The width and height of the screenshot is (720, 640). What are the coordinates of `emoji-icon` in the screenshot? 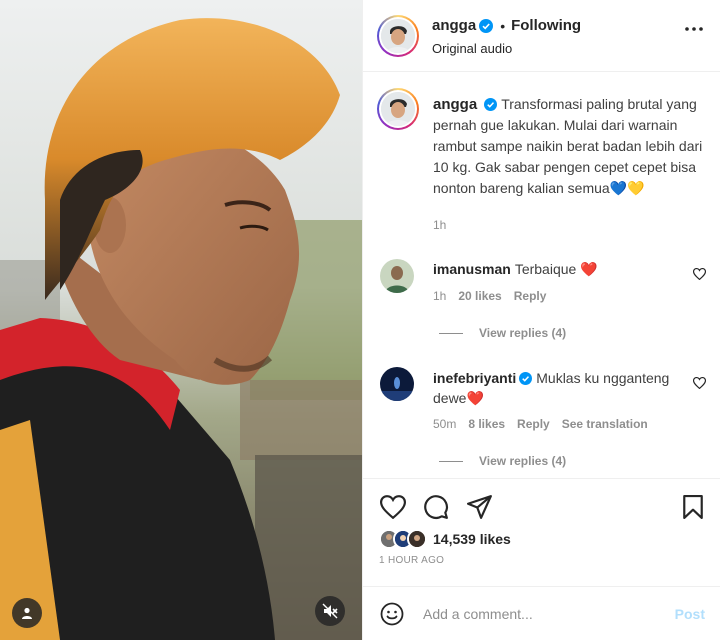 It's located at (392, 614).